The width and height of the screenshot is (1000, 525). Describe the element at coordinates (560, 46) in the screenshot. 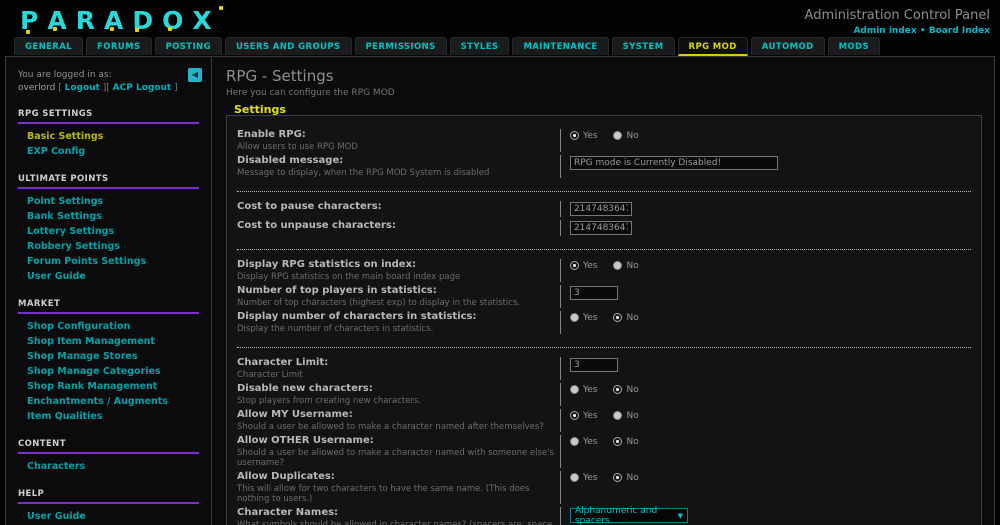

I see `tab-maintenance: MAINTENANCE` at that location.